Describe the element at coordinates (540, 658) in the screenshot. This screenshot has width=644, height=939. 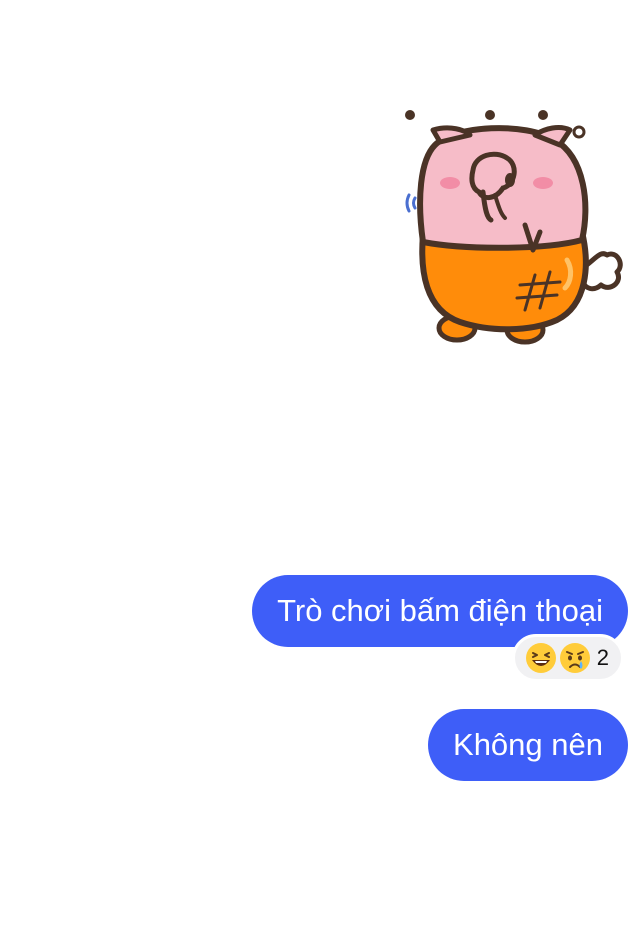
I see `laughing-emoji-icon` at that location.